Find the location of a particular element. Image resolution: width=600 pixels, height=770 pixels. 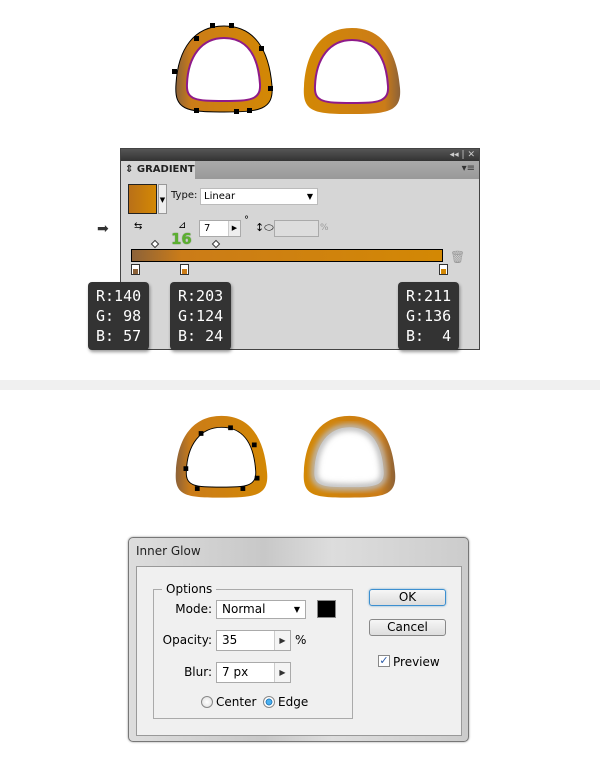

center-radio is located at coordinates (207, 702).